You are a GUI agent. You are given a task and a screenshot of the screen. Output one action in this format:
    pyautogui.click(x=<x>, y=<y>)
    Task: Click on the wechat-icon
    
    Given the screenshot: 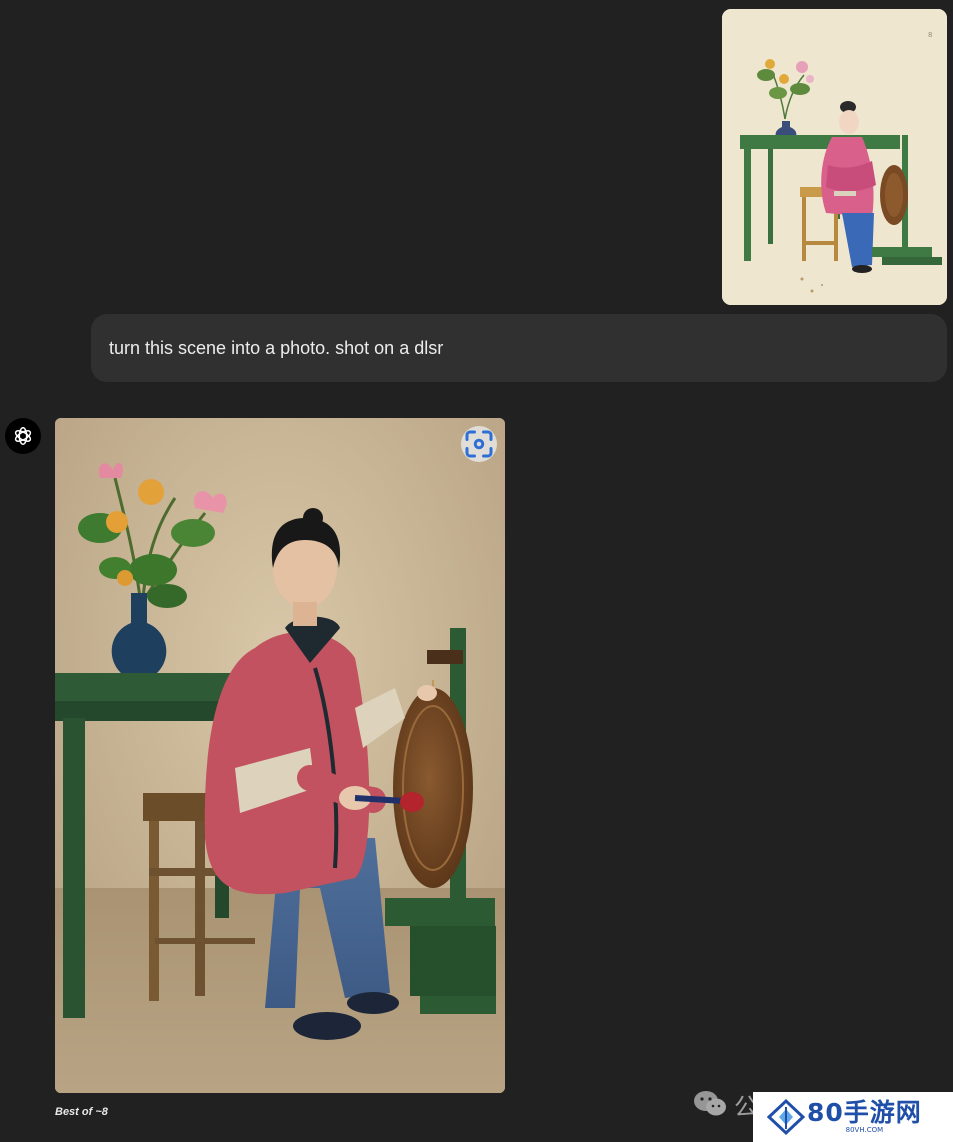 What is the action you would take?
    pyautogui.click(x=710, y=1103)
    